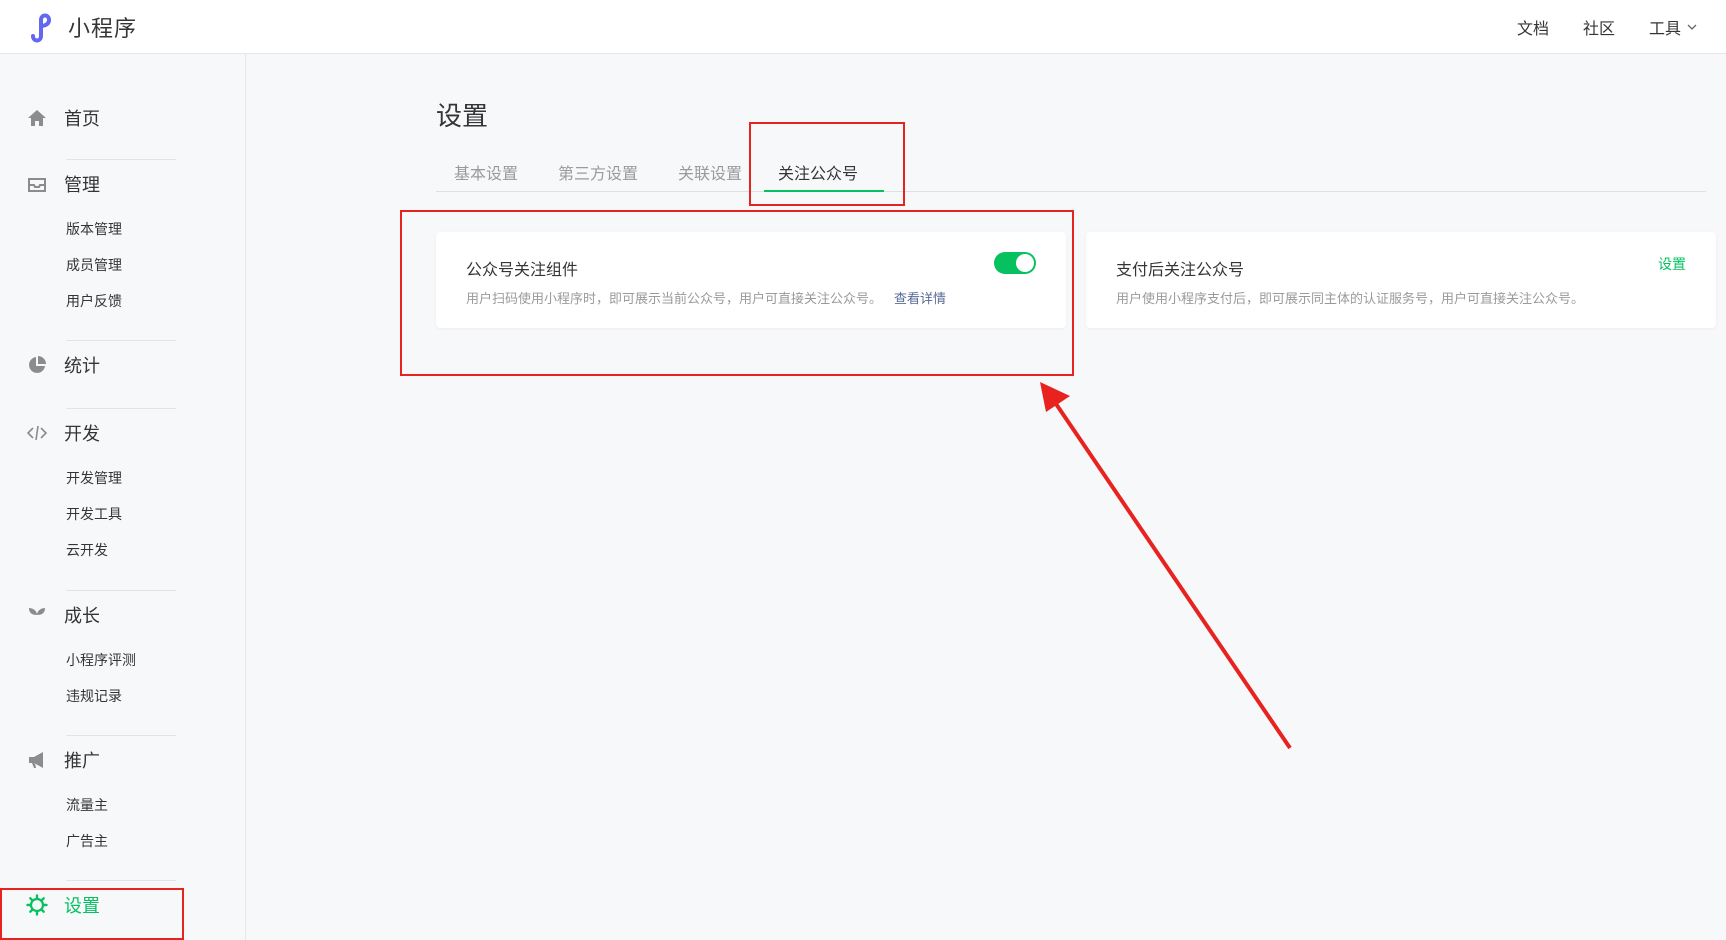 This screenshot has width=1726, height=940. What do you see at coordinates (82, 119) in the screenshot?
I see `sidebar-item-label: 首页` at bounding box center [82, 119].